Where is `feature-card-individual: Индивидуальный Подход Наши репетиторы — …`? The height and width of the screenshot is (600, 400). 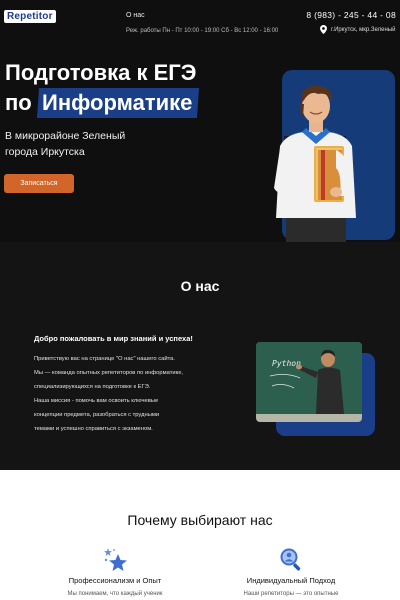 feature-card-individual: Индивидуальный Подход Наши репетиторы — … is located at coordinates (291, 571).